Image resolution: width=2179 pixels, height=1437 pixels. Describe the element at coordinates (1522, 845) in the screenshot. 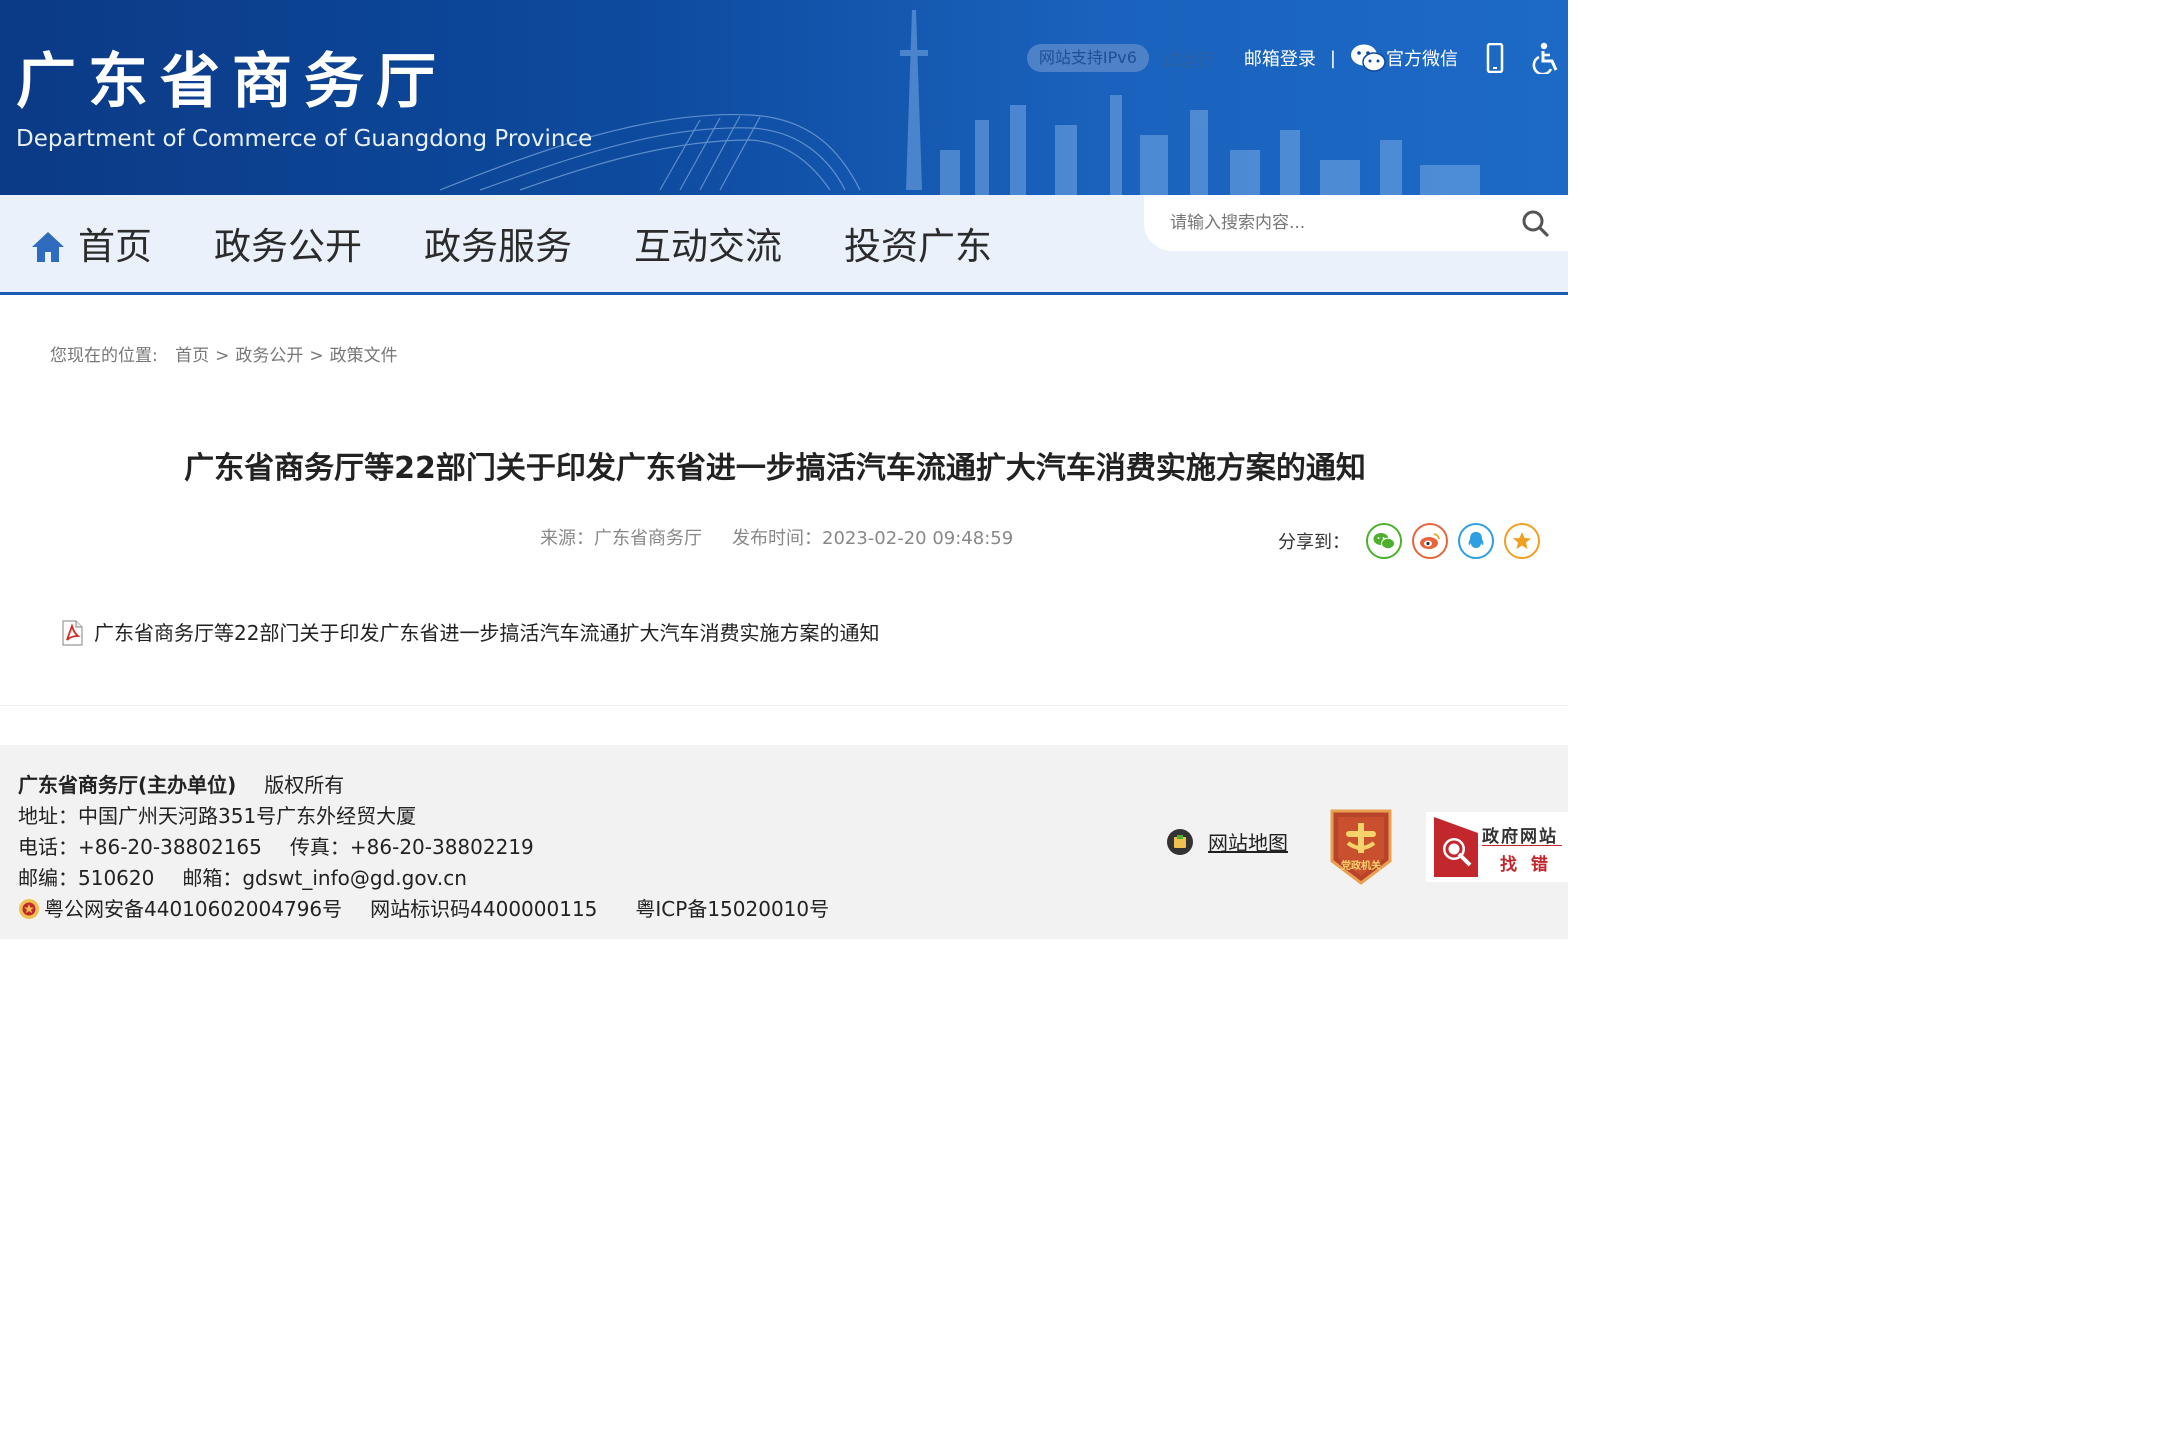

I see `gov-error-rule` at that location.